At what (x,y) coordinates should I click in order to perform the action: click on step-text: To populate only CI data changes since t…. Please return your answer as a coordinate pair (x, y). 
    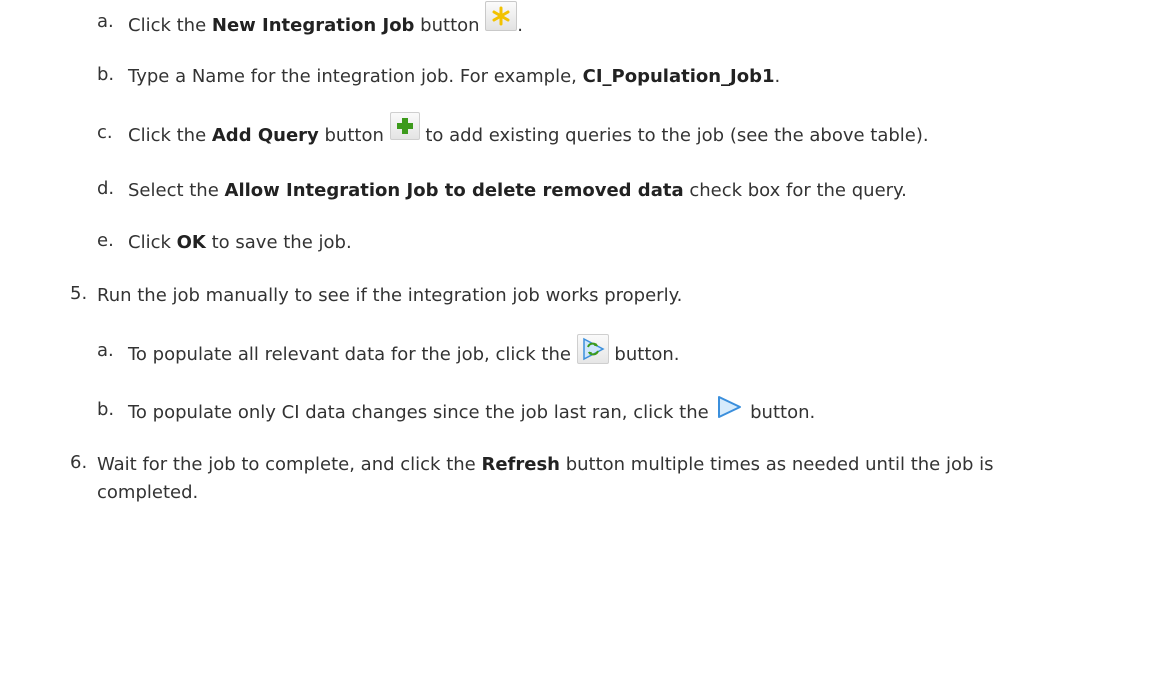
    Looking at the image, I should click on (421, 412).